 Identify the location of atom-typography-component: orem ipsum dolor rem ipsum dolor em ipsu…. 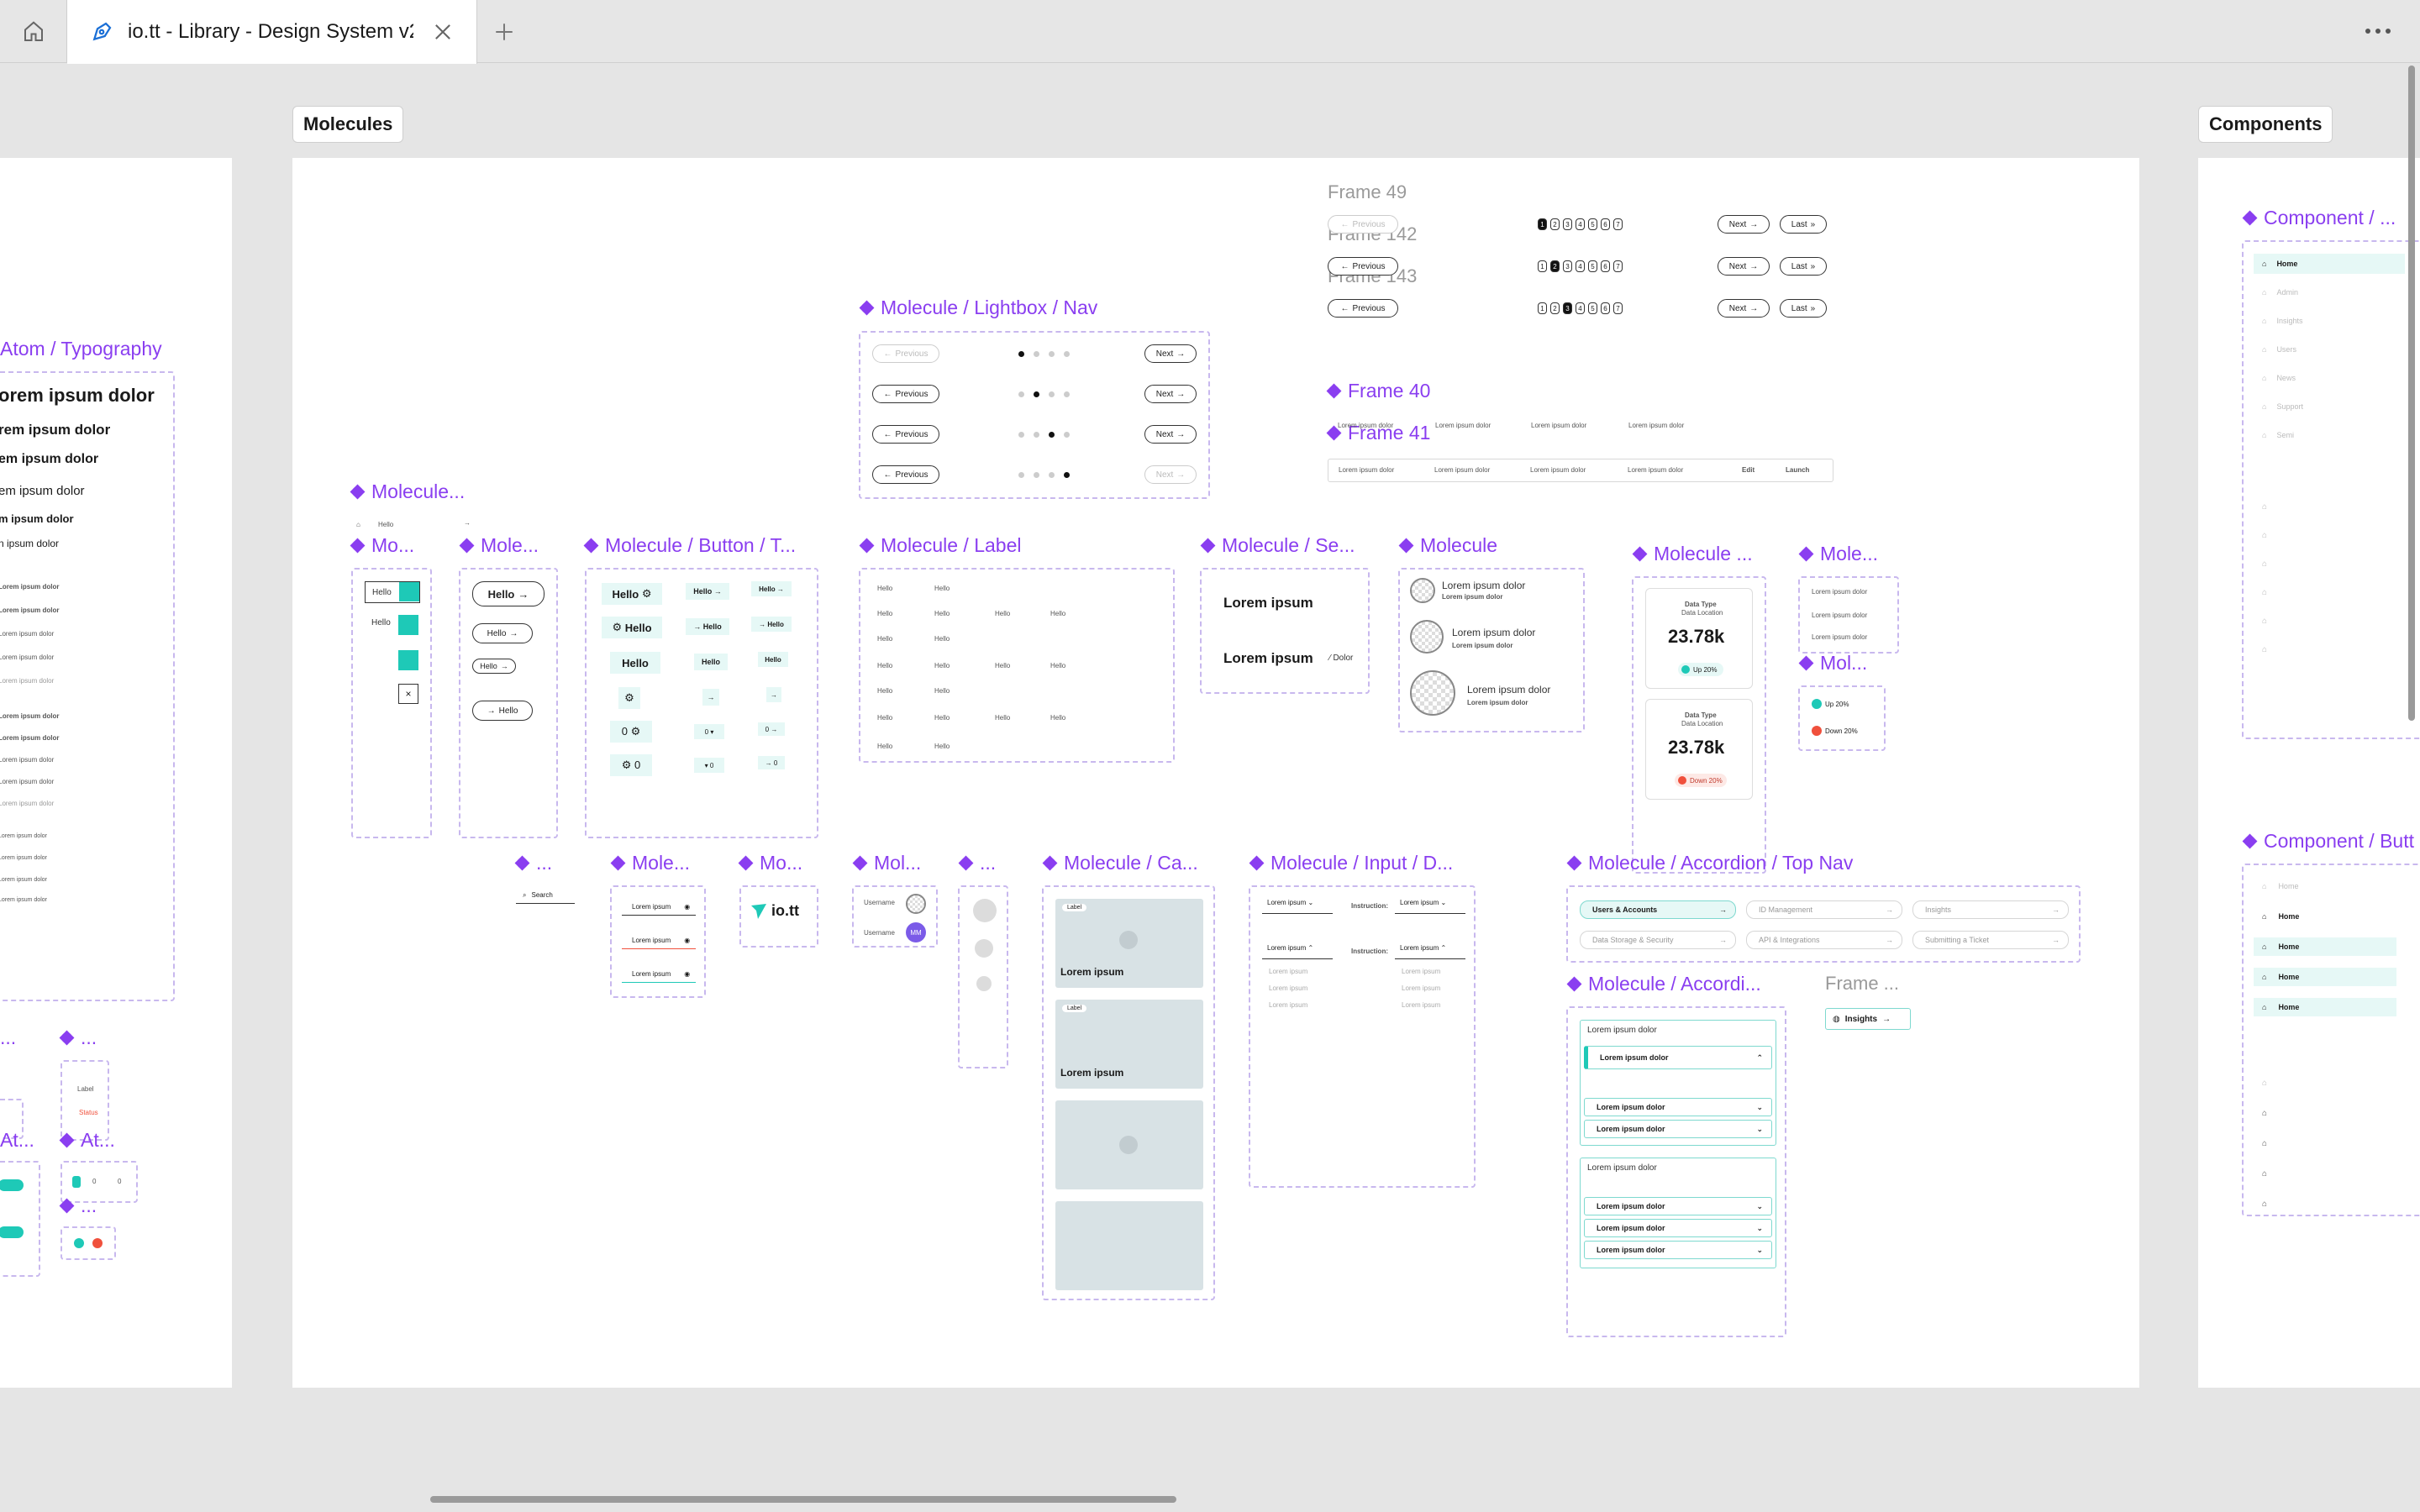
(87, 686).